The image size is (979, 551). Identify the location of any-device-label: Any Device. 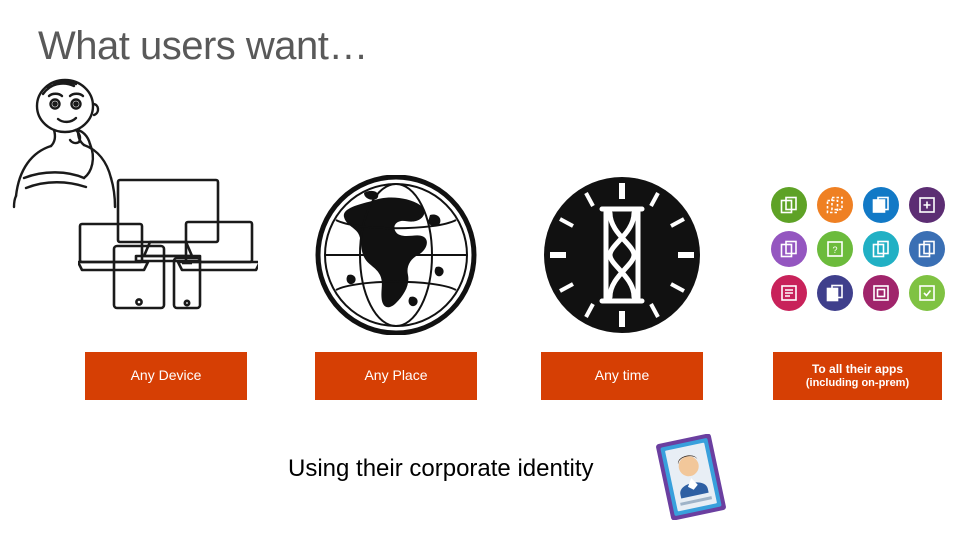
(166, 376).